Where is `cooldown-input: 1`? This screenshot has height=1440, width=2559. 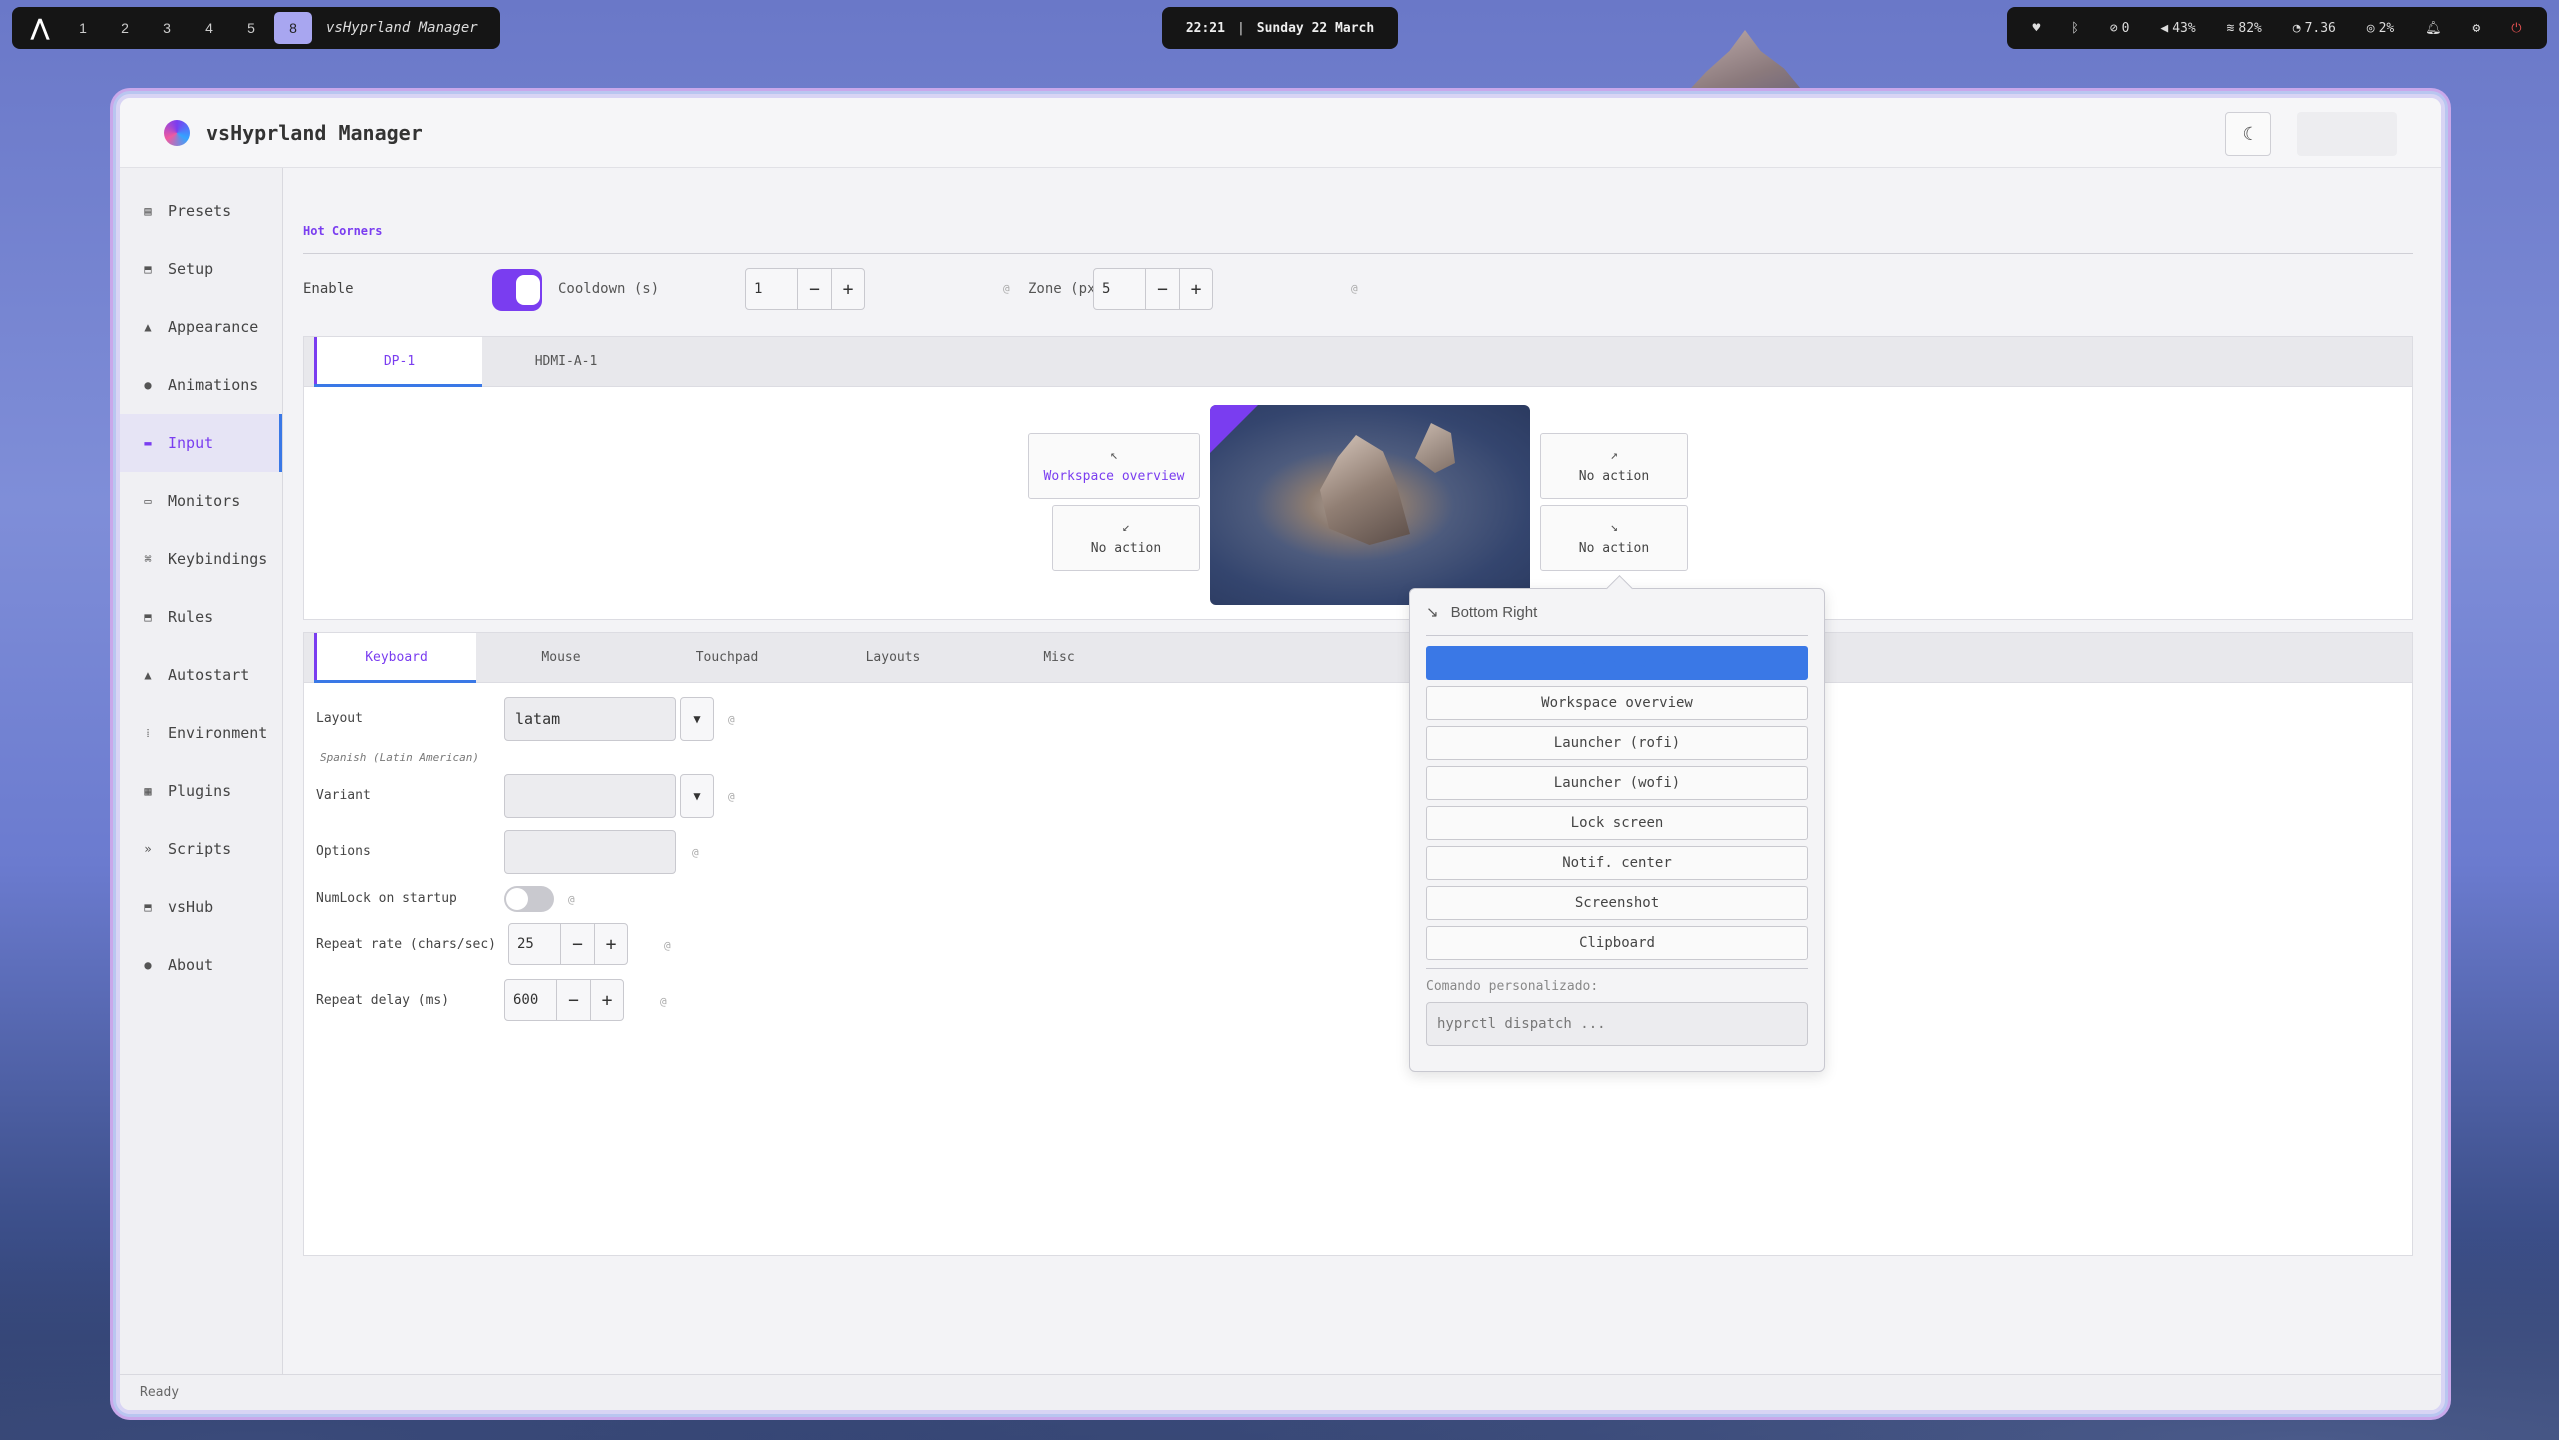
cooldown-input: 1 is located at coordinates (772, 289).